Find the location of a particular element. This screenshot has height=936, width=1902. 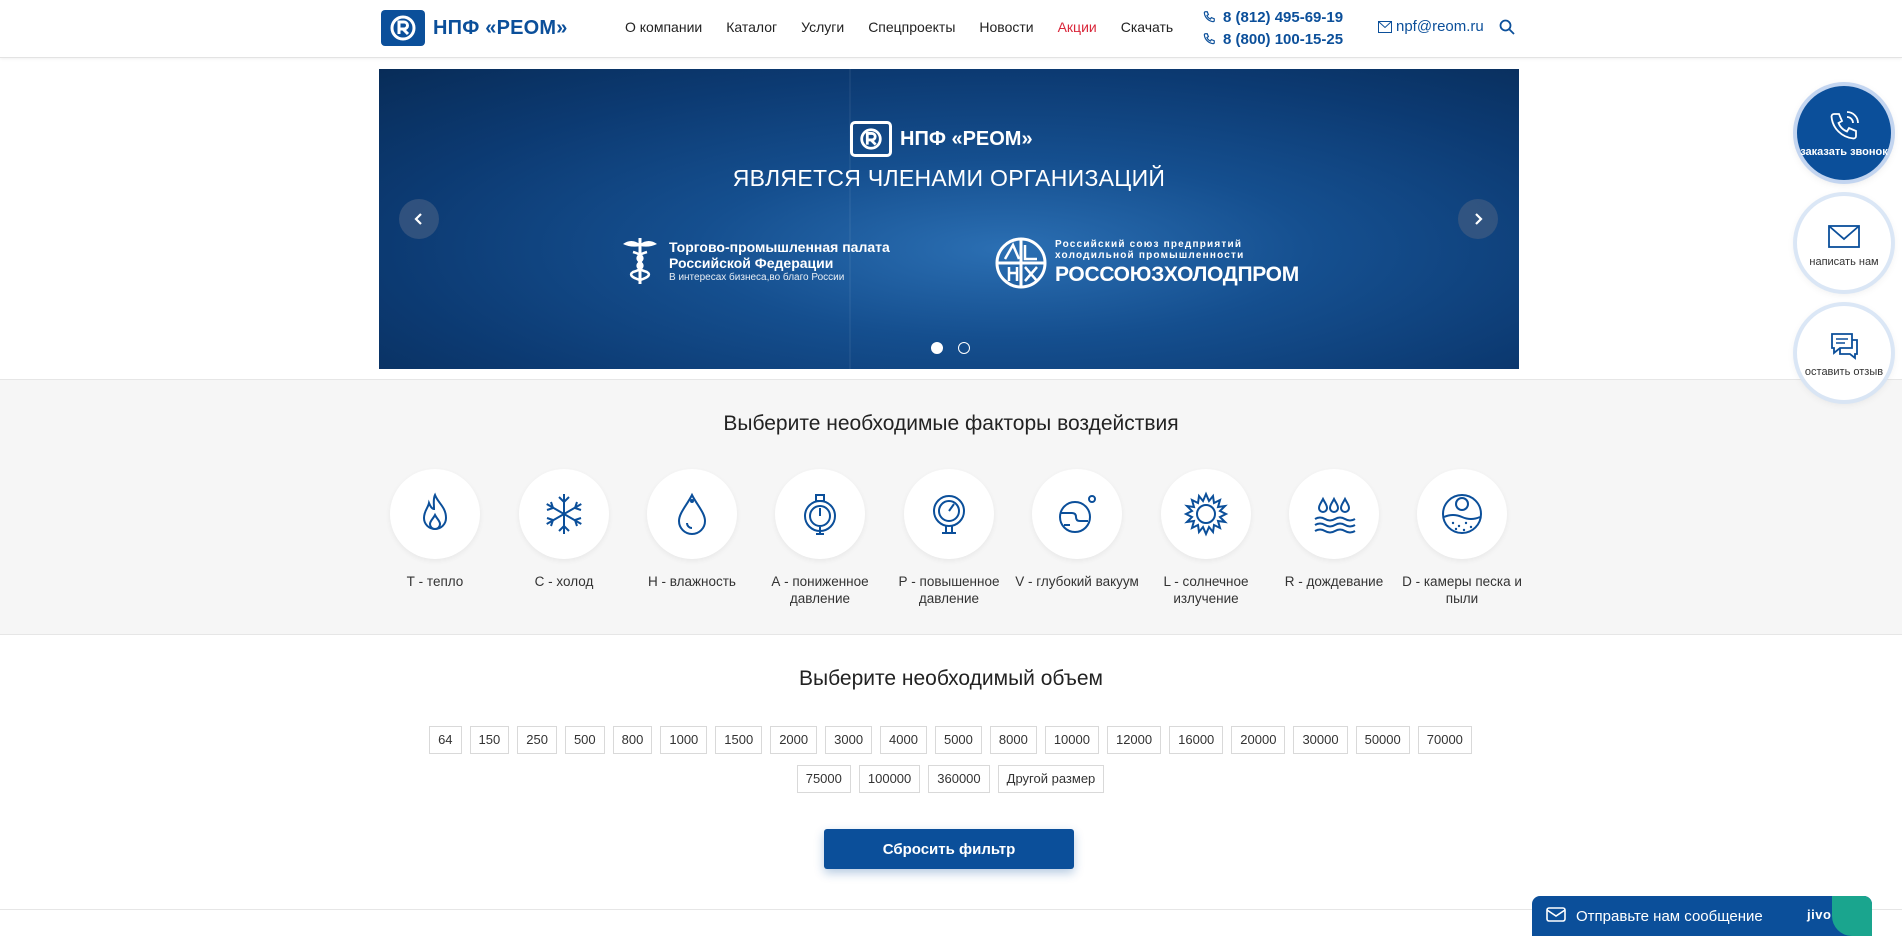

mail-icon is located at coordinates (1844, 236).